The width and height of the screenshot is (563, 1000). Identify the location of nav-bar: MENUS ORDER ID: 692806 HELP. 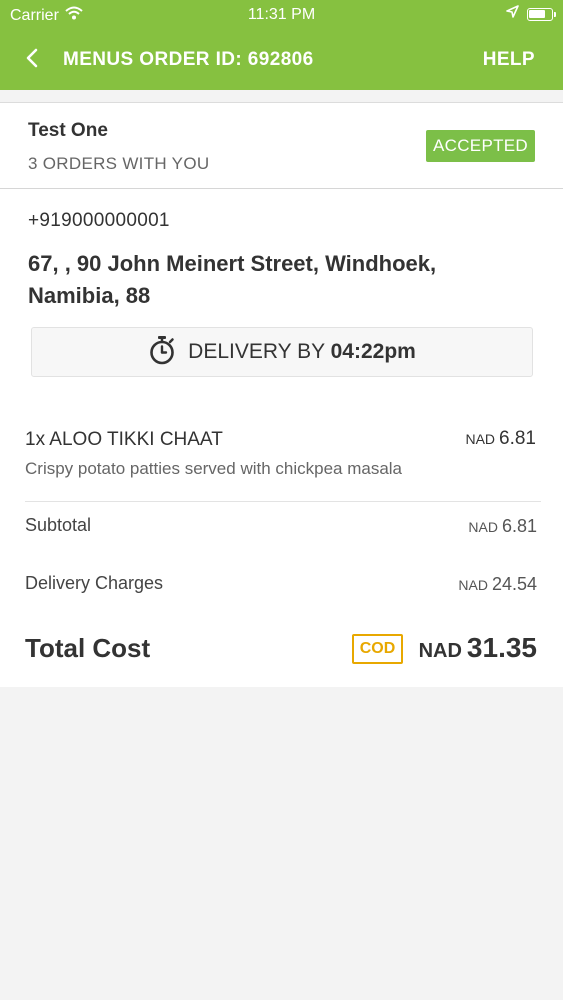
(281, 60).